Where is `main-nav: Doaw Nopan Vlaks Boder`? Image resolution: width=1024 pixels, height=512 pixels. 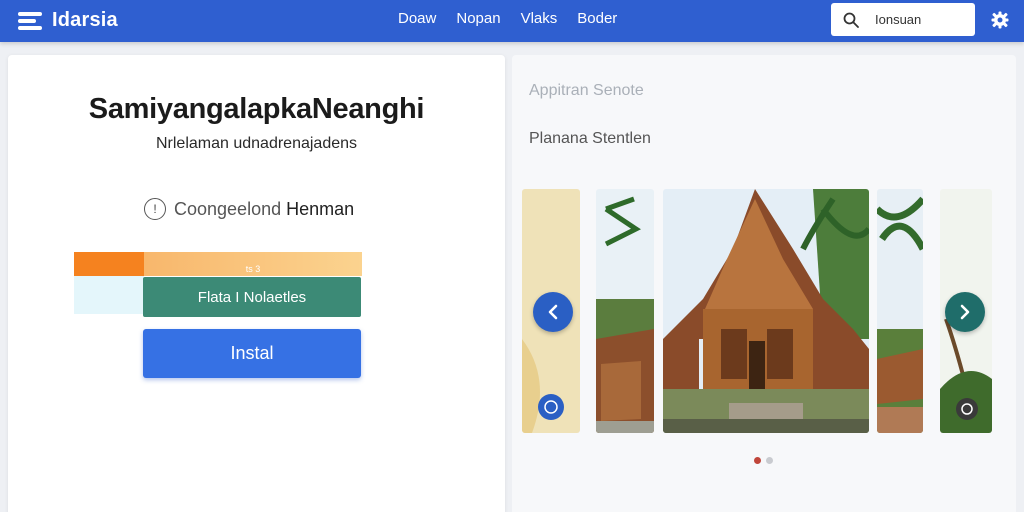 main-nav: Doaw Nopan Vlaks Boder is located at coordinates (507, 18).